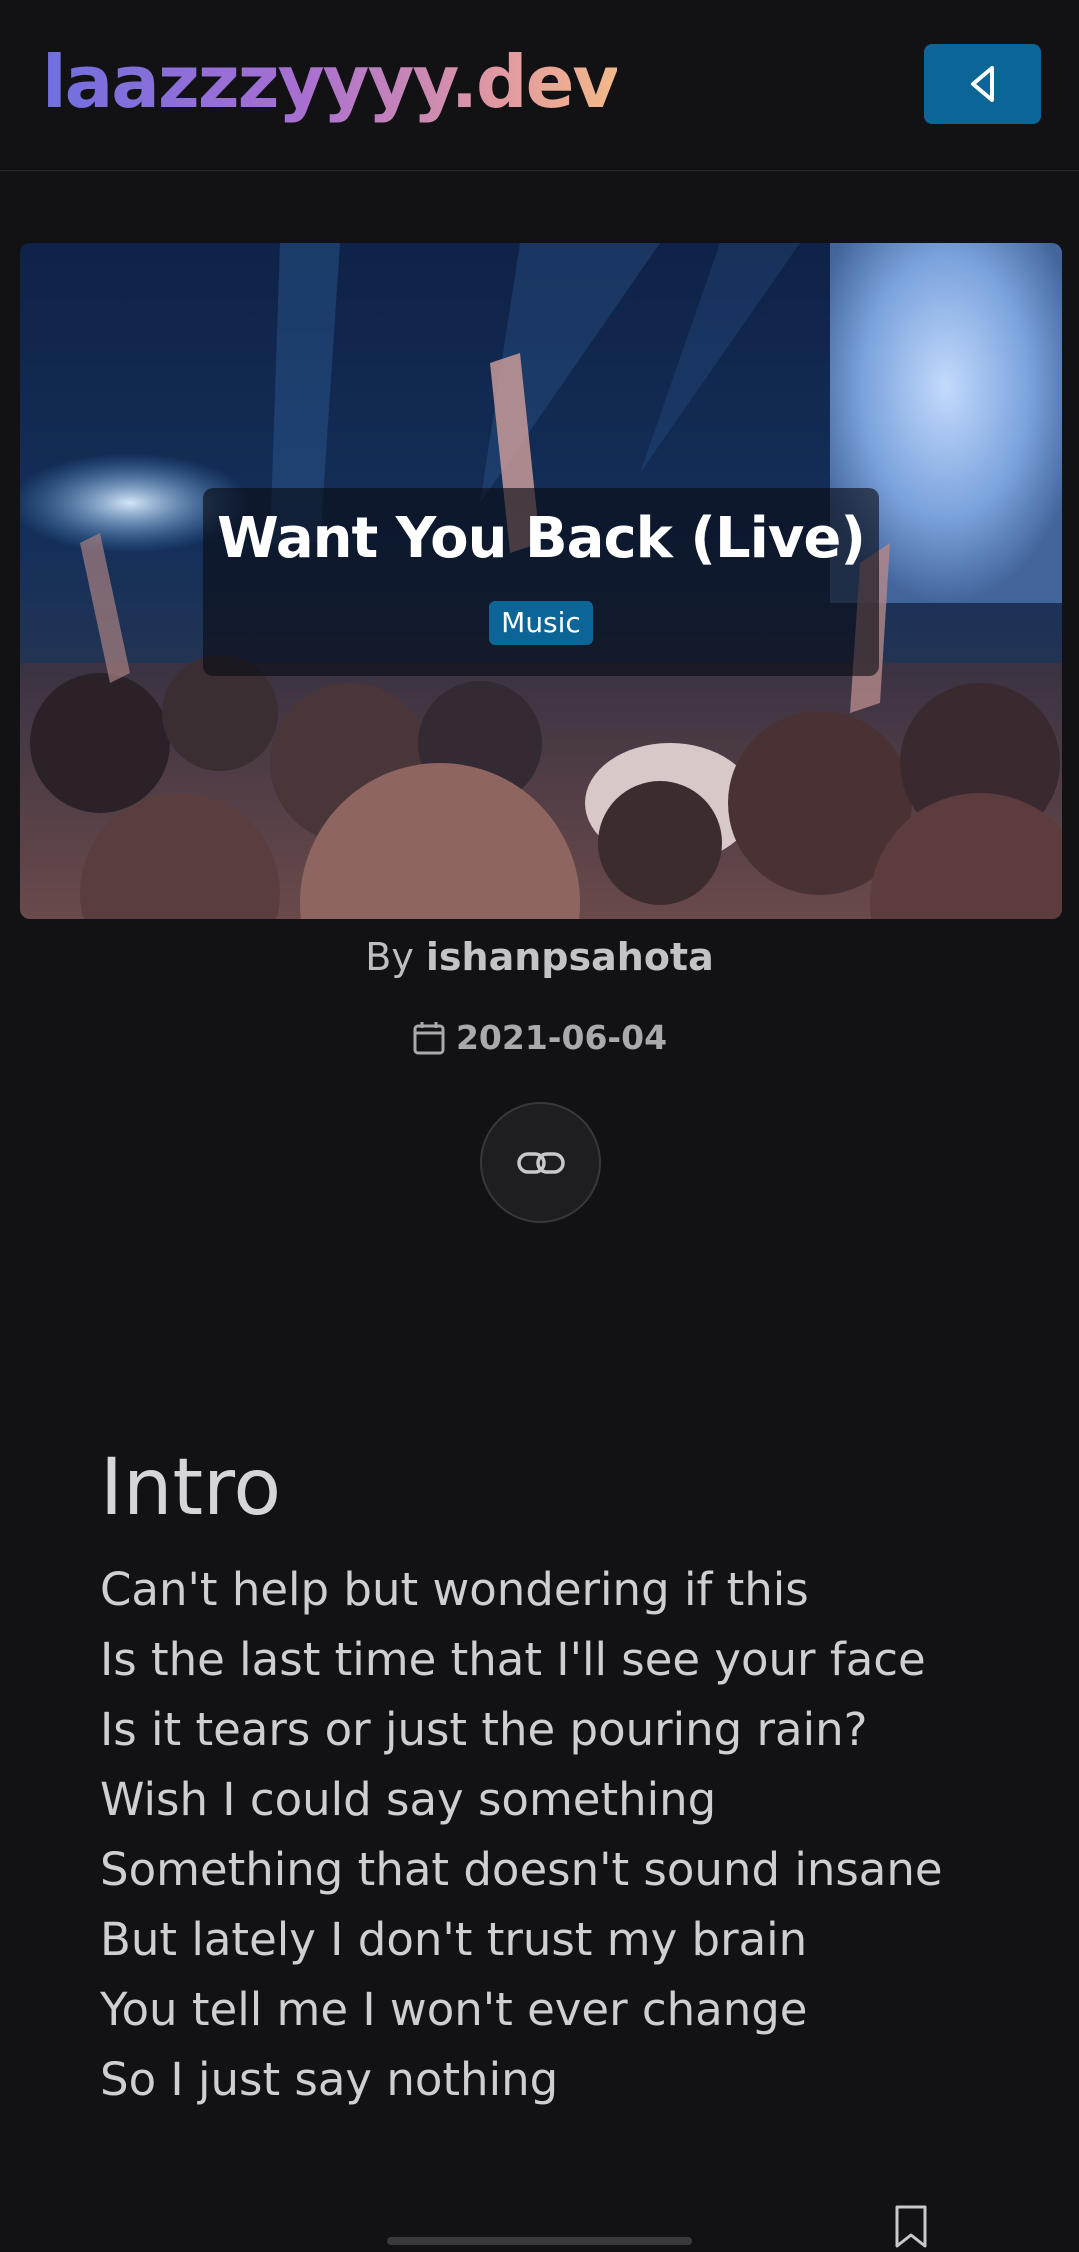 The image size is (1079, 2252). Describe the element at coordinates (541, 623) in the screenshot. I see `category-badge: Music` at that location.